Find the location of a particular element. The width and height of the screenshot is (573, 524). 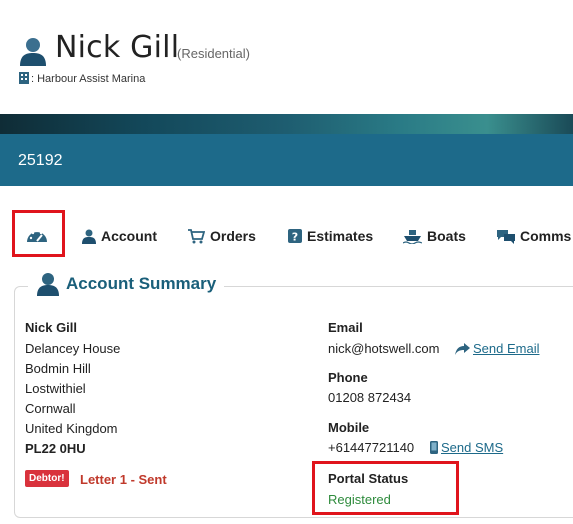

cart-icon is located at coordinates (196, 235).